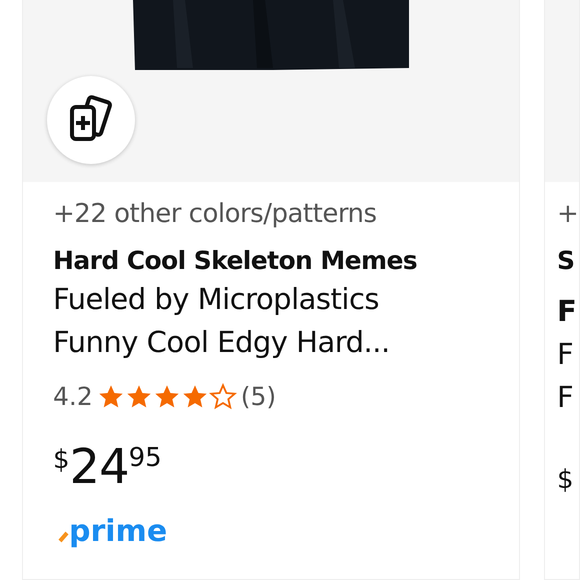 The width and height of the screenshot is (580, 580). I want to click on price-fraction: 95, so click(145, 458).